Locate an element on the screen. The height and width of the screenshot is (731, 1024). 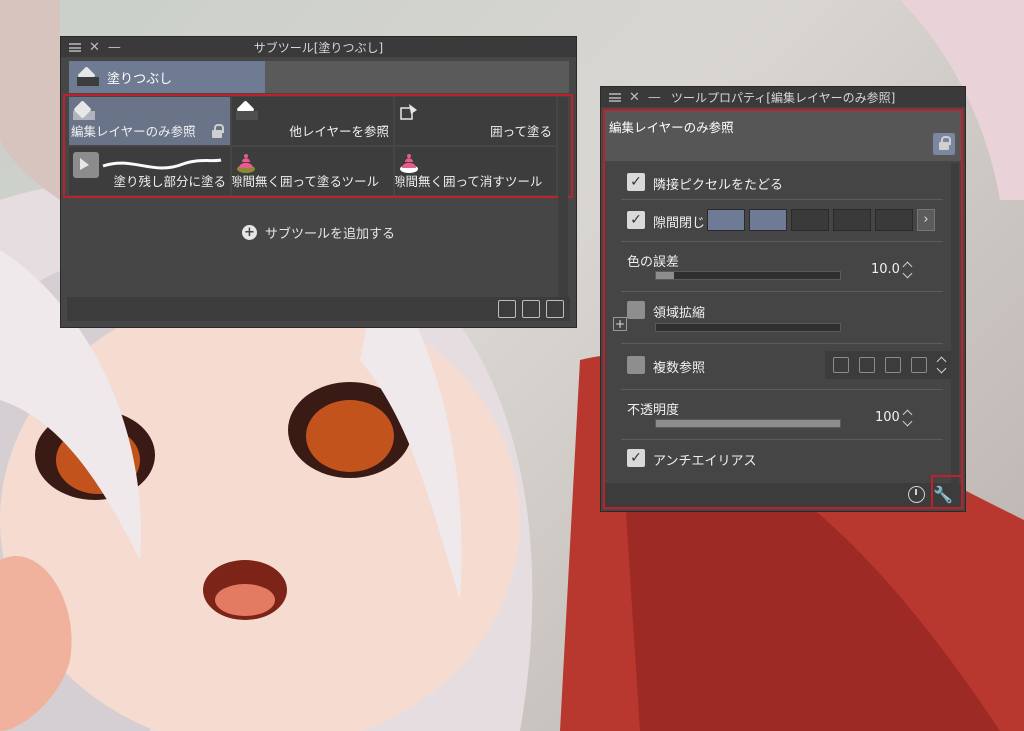
multi-reference-checkbox is located at coordinates (636, 365).